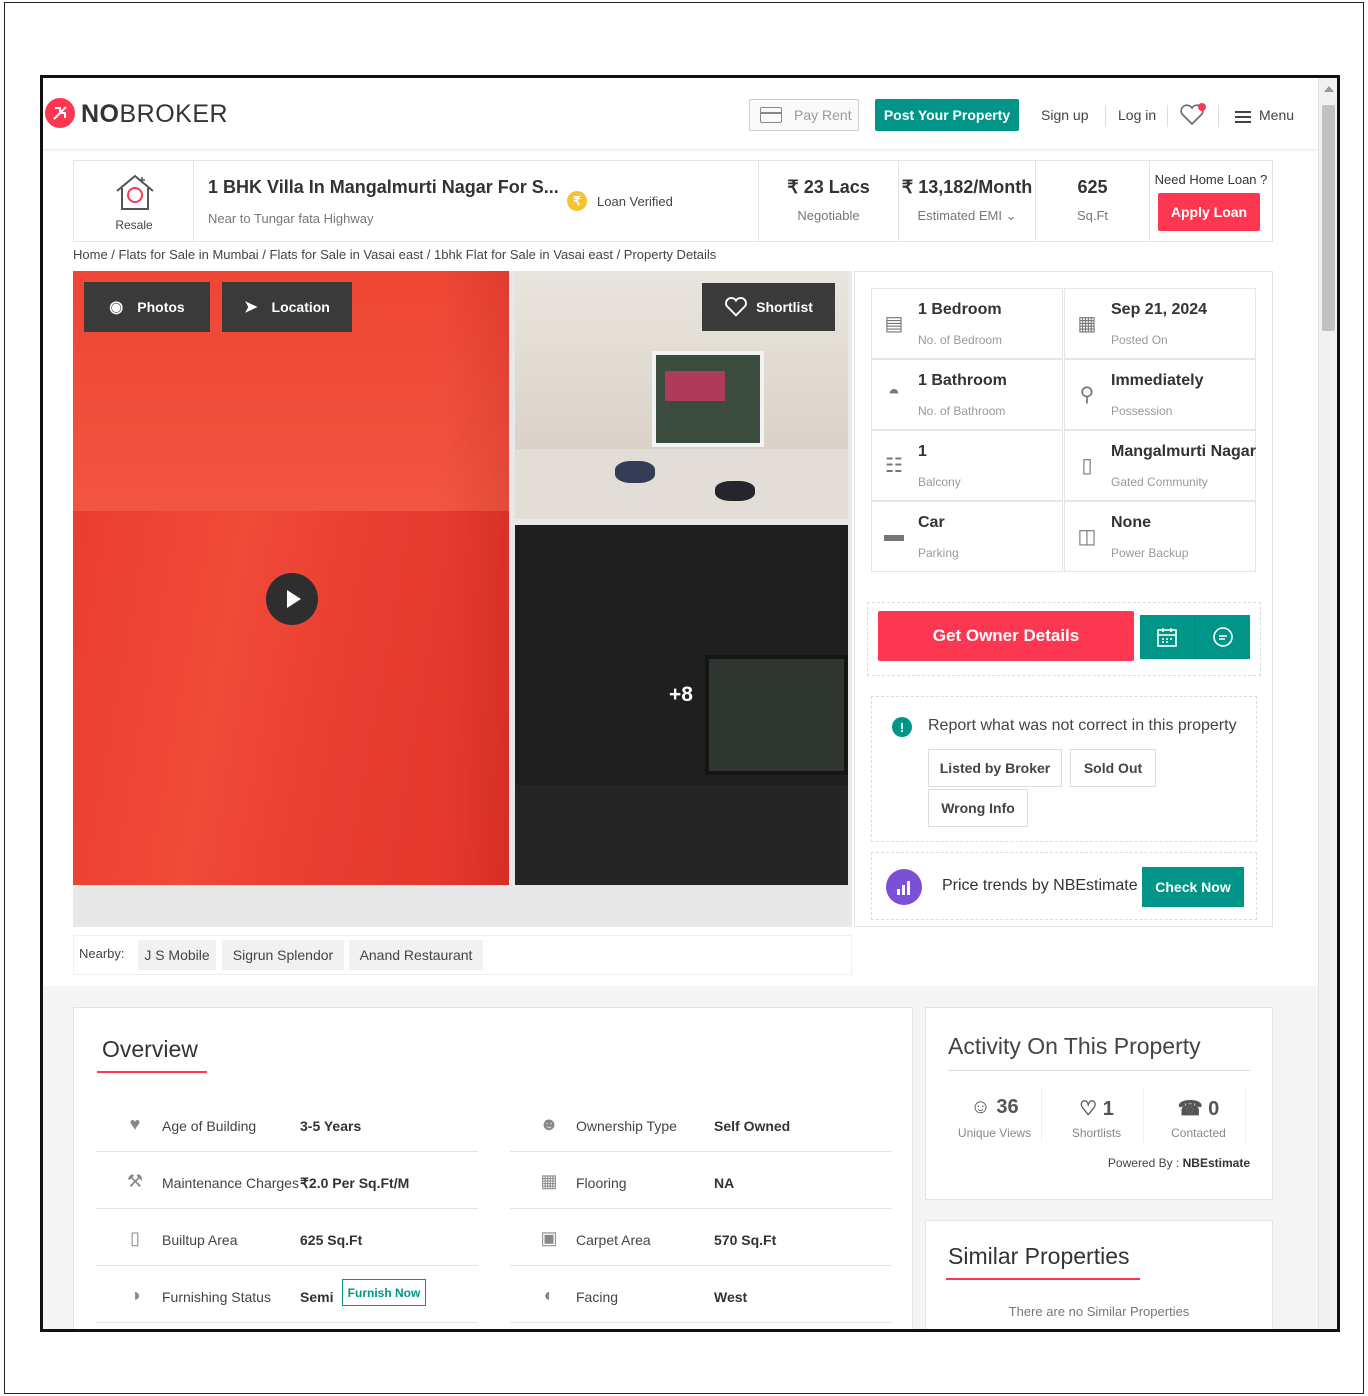 This screenshot has width=1368, height=1396. I want to click on area-unit: Sq.Ft, so click(1092, 215).